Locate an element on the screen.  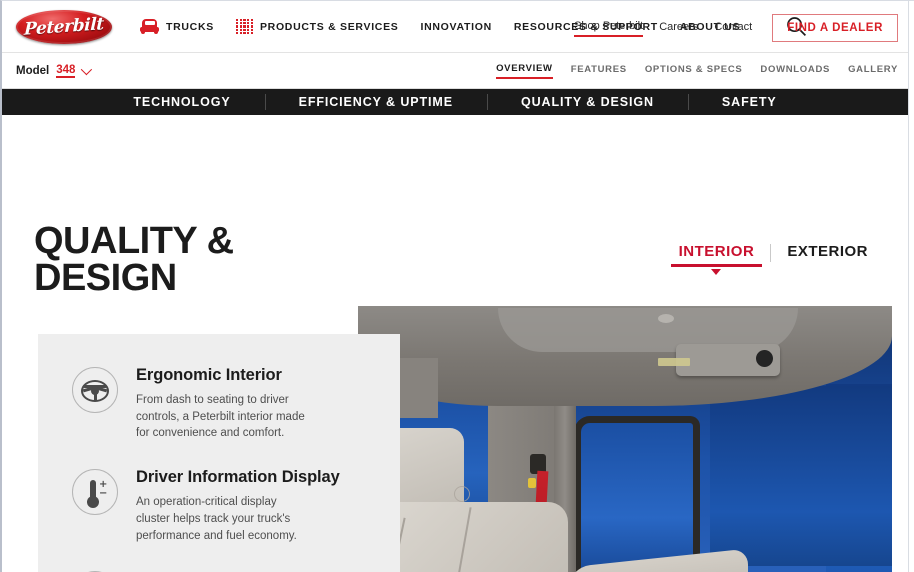
subnav-item-options-specs: OPTIONS & SPECS is located at coordinates (694, 71).